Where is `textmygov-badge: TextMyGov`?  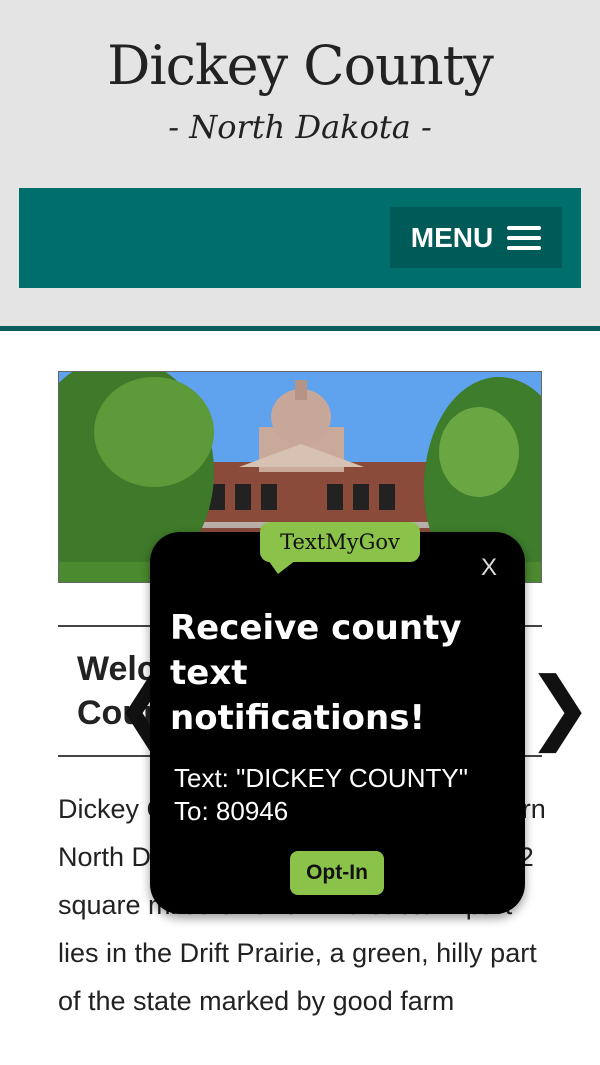
textmygov-badge: TextMyGov is located at coordinates (340, 542).